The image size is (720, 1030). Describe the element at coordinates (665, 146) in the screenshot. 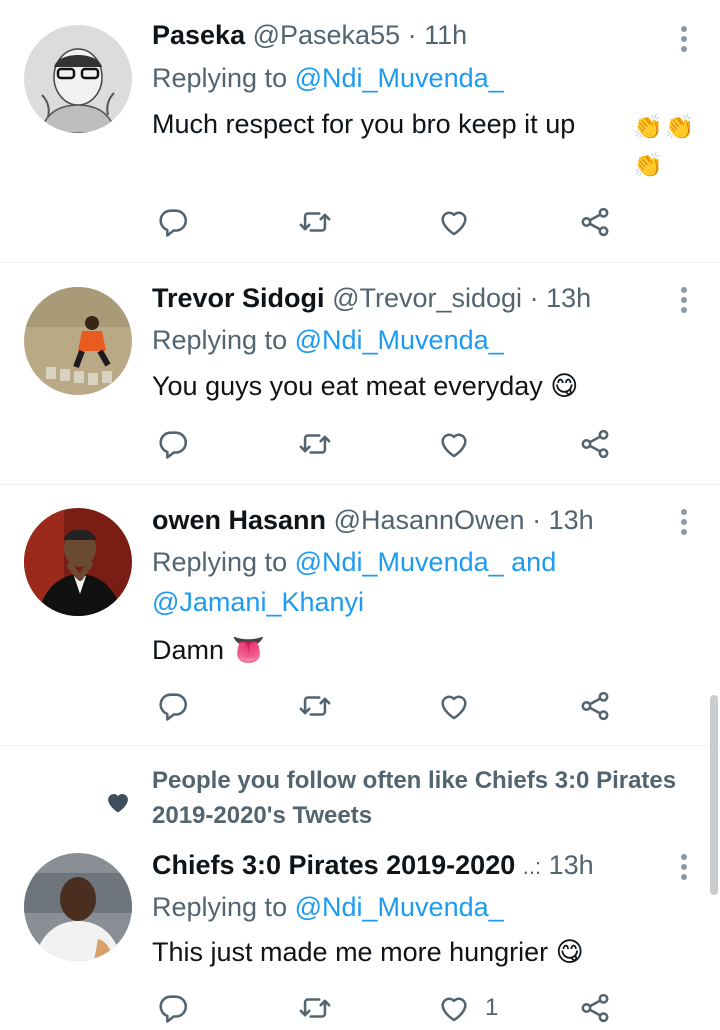

I see `emoji-line: 👏👏👏` at that location.